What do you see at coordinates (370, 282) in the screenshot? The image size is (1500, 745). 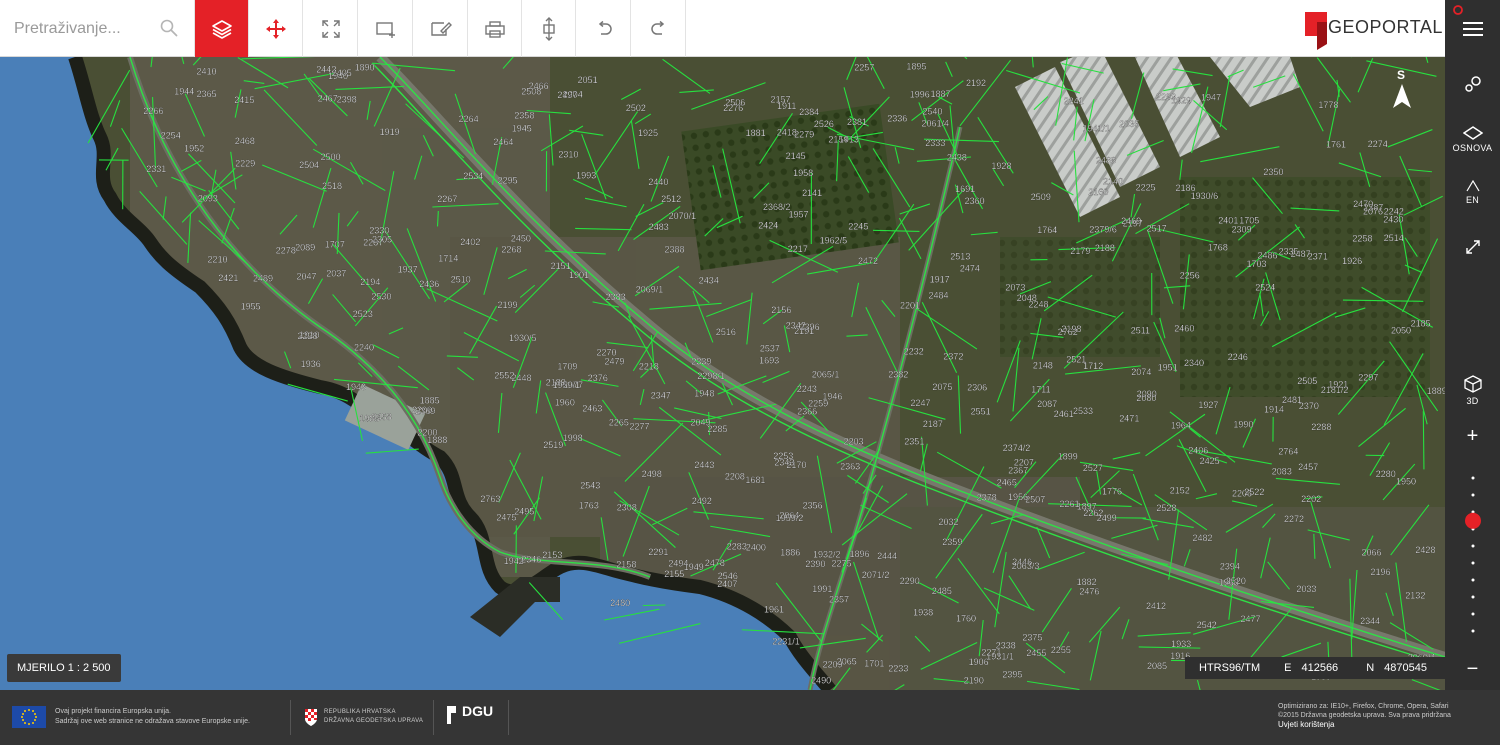 I see `parcel-label: 2194` at bounding box center [370, 282].